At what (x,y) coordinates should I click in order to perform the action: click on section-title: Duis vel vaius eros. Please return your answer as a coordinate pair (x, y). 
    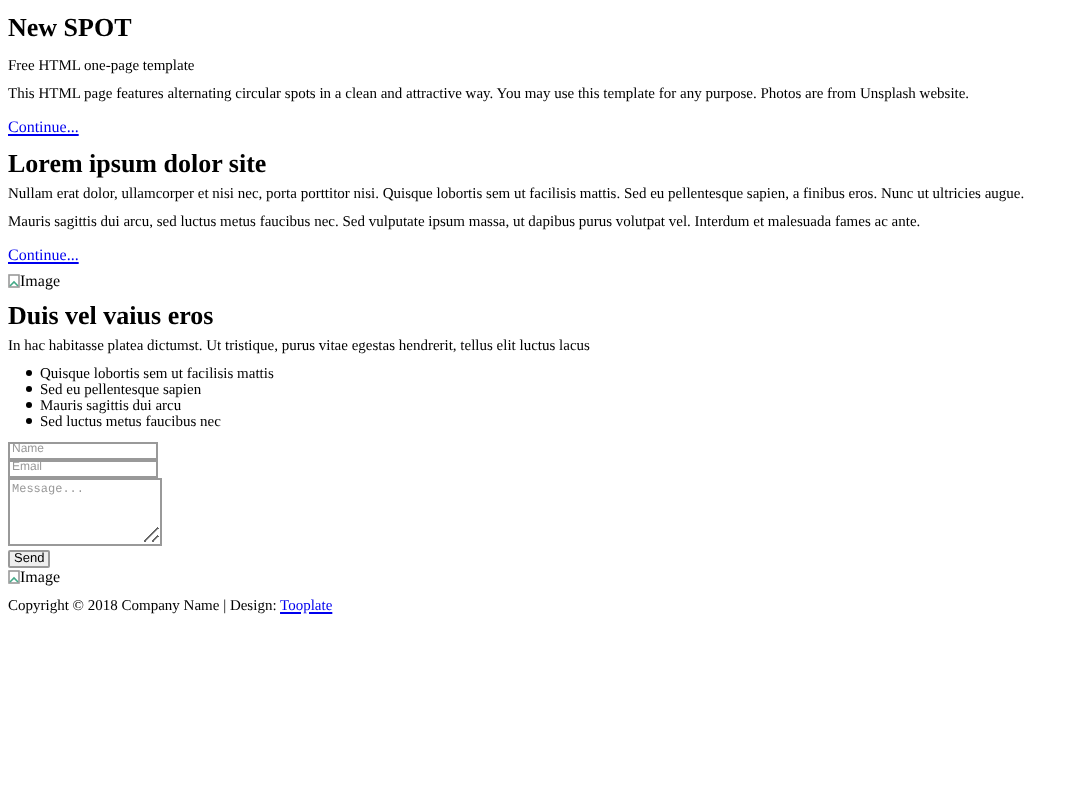
    Looking at the image, I should click on (112, 315).